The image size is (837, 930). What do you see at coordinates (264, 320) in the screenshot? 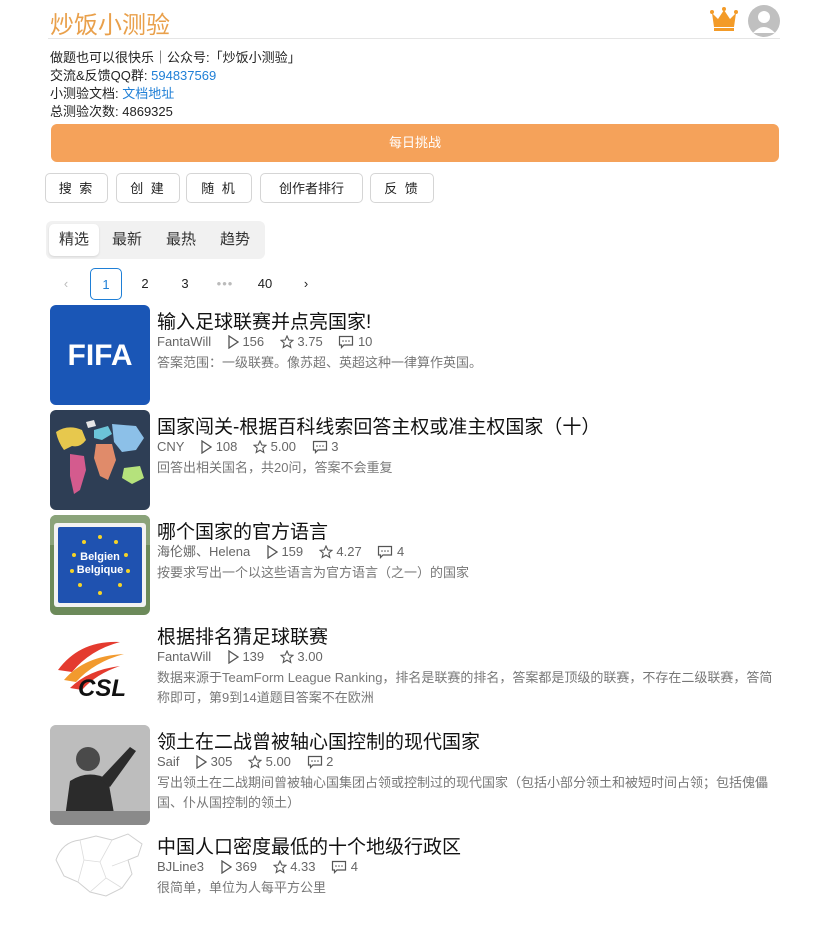
I see `quiz-title: 输入足球联赛并点亮国家!` at bounding box center [264, 320].